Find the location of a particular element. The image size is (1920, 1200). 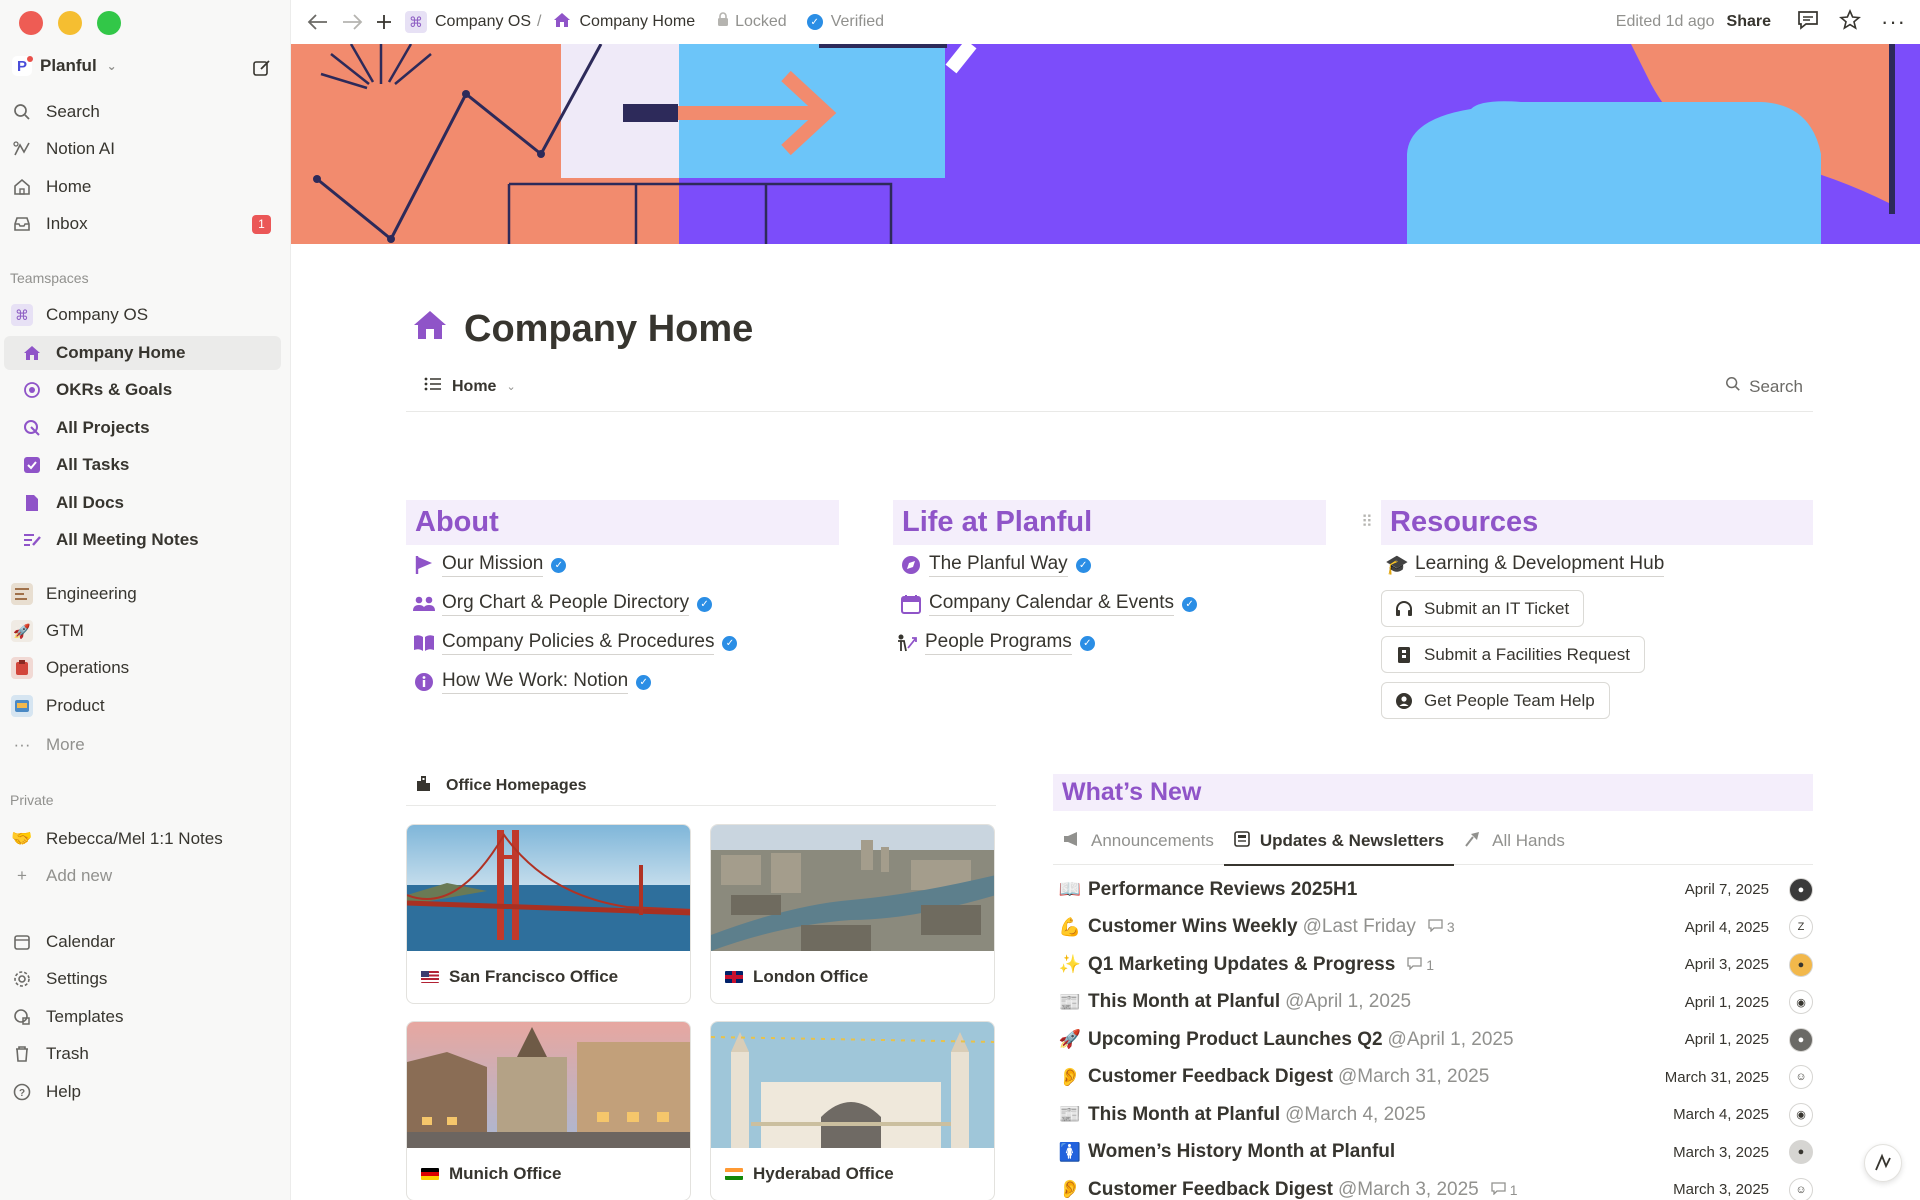

office-name: San Francisco Office is located at coordinates (534, 976).